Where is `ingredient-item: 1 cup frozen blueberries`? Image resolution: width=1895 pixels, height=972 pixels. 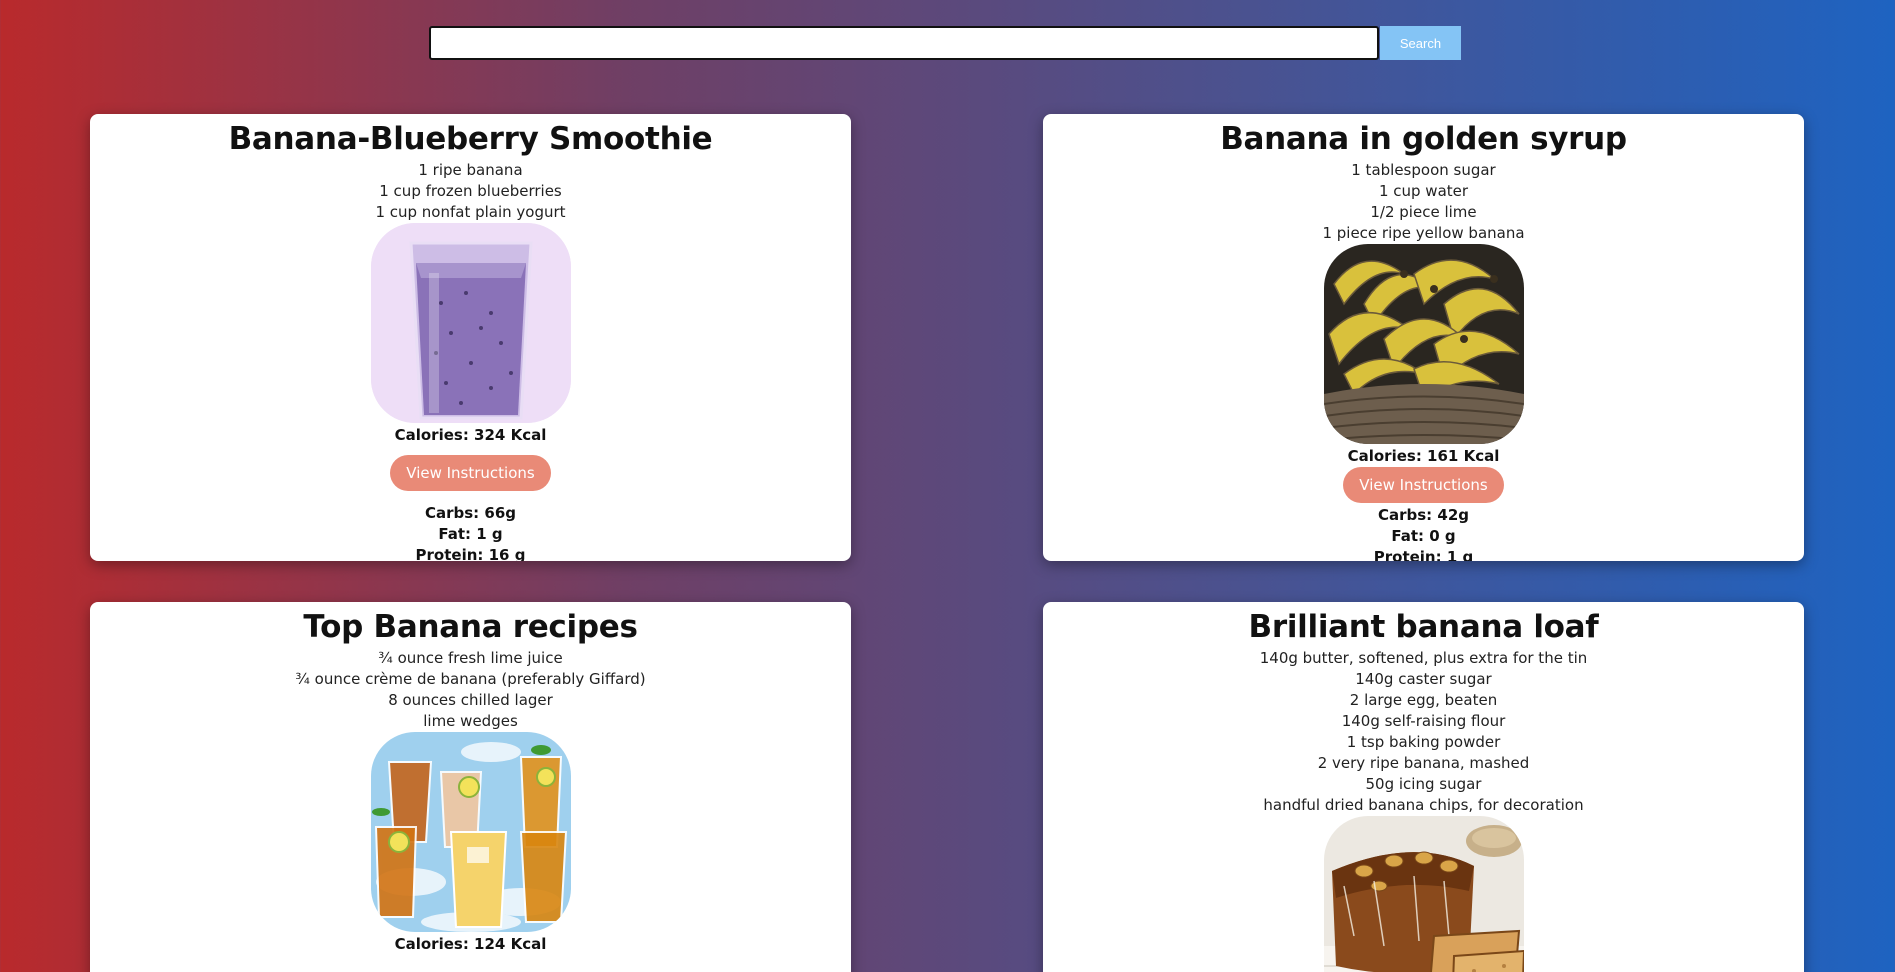 ingredient-item: 1 cup frozen blueberries is located at coordinates (470, 191).